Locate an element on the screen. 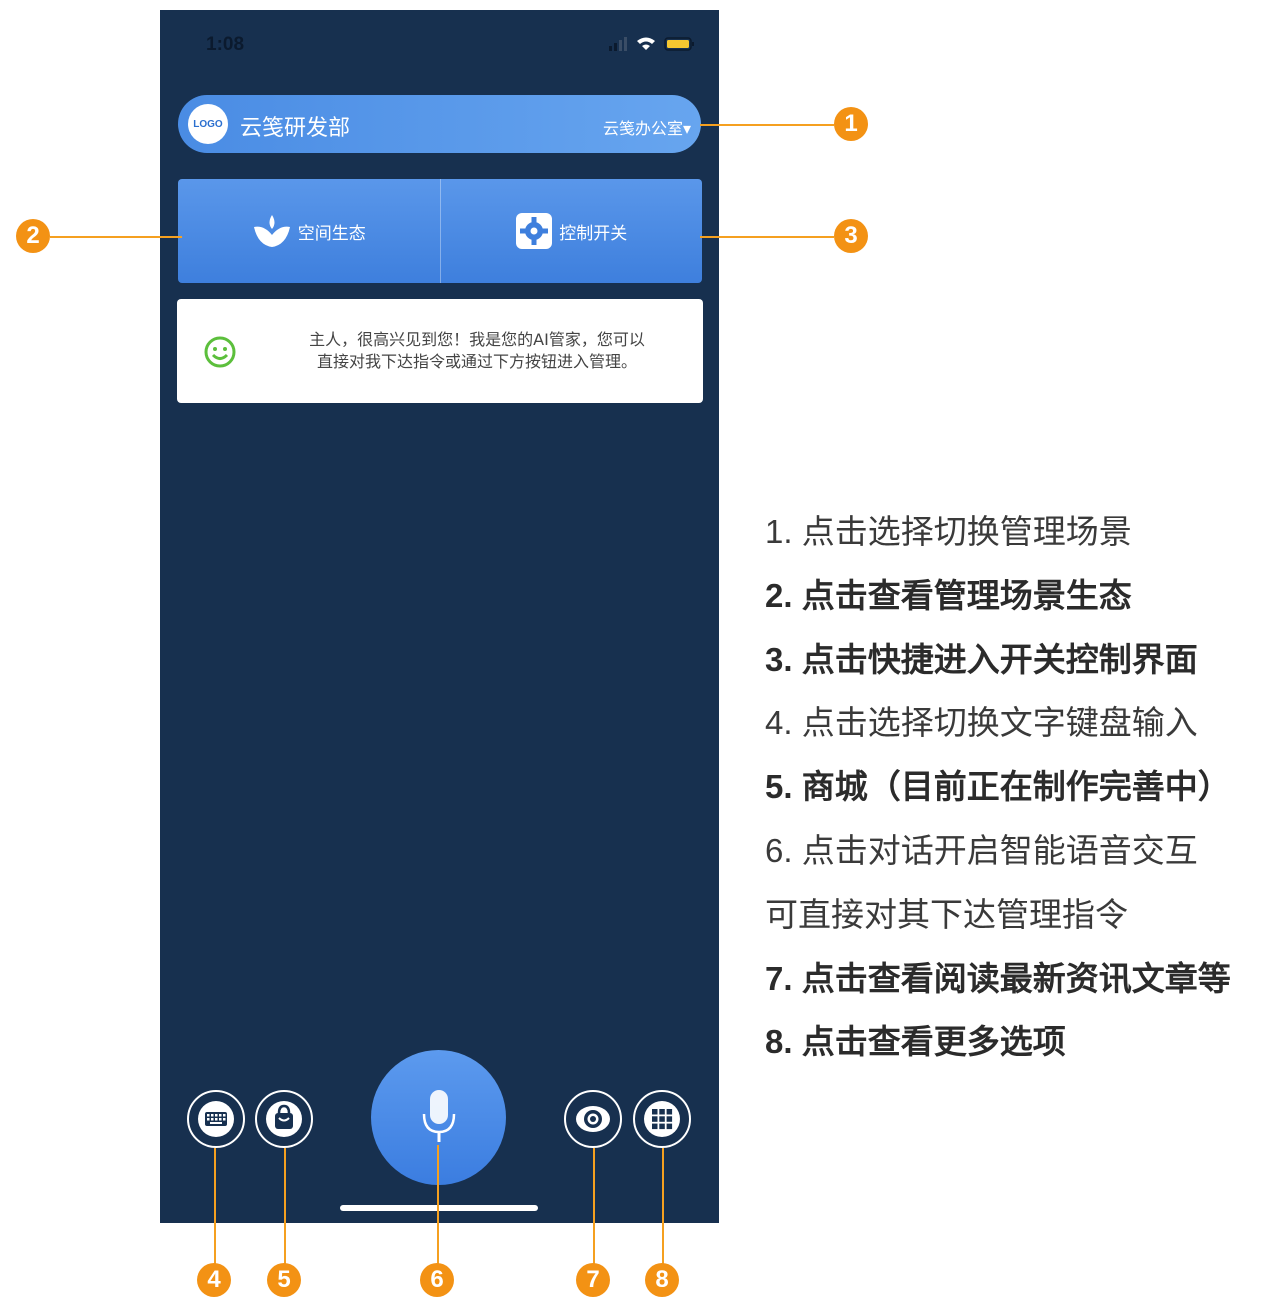  office-dropdown: 云笺办公室▾ is located at coordinates (647, 127).